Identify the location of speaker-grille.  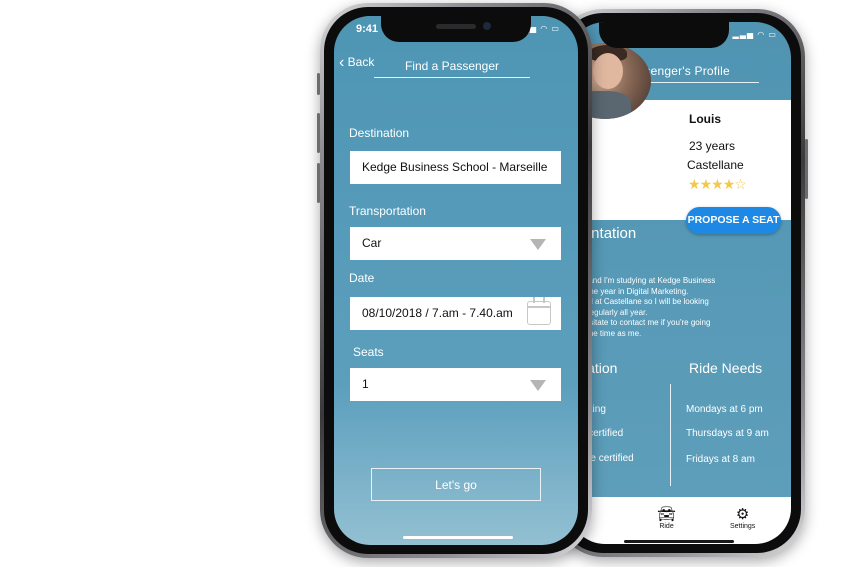
(456, 26).